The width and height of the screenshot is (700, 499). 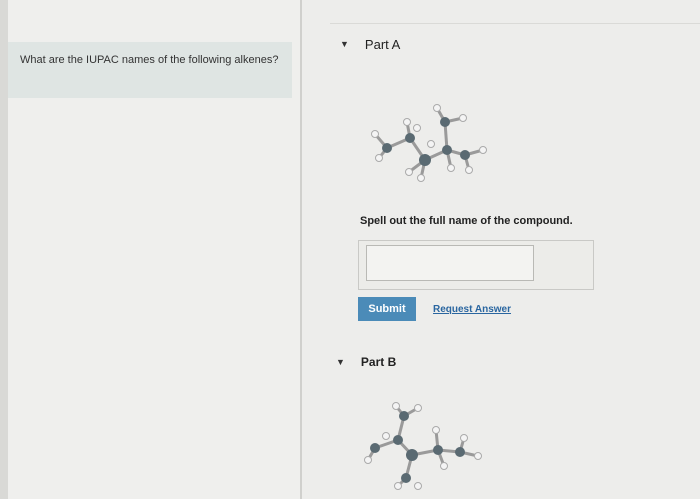 I want to click on answer-input, so click(x=450, y=263).